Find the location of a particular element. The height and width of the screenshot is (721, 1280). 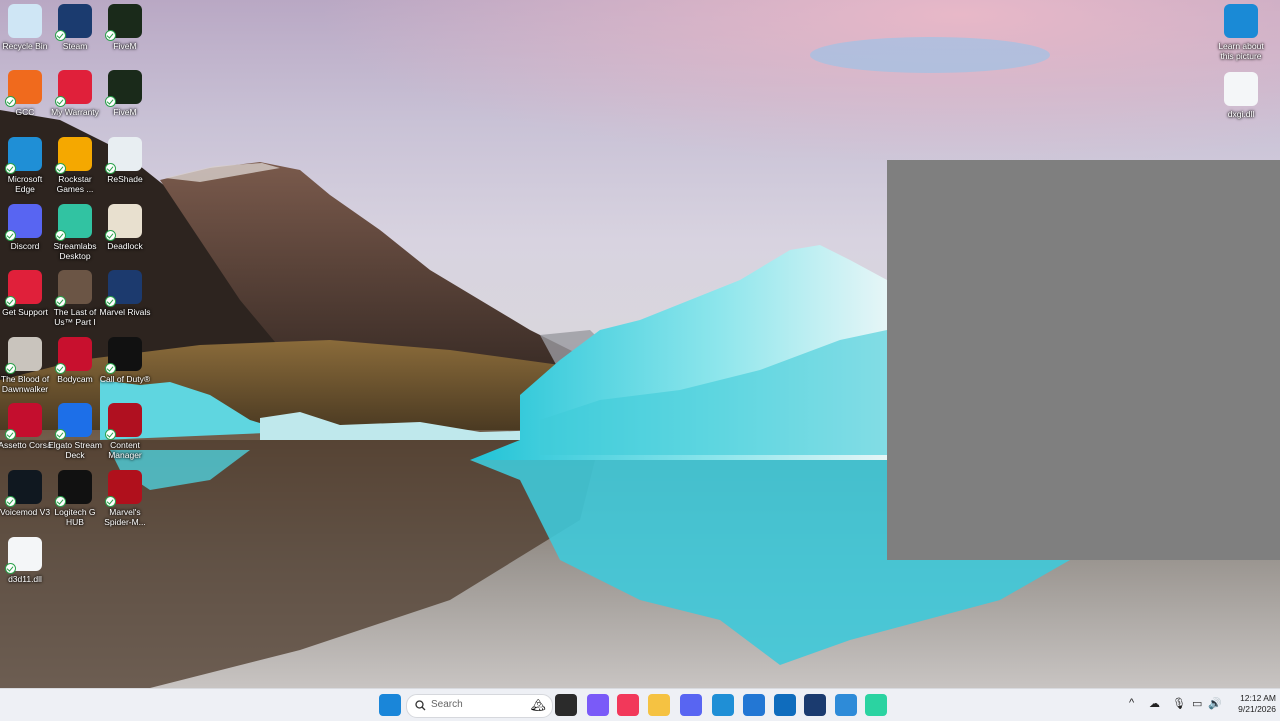

desktop-icon: Deadlock is located at coordinates (125, 227).